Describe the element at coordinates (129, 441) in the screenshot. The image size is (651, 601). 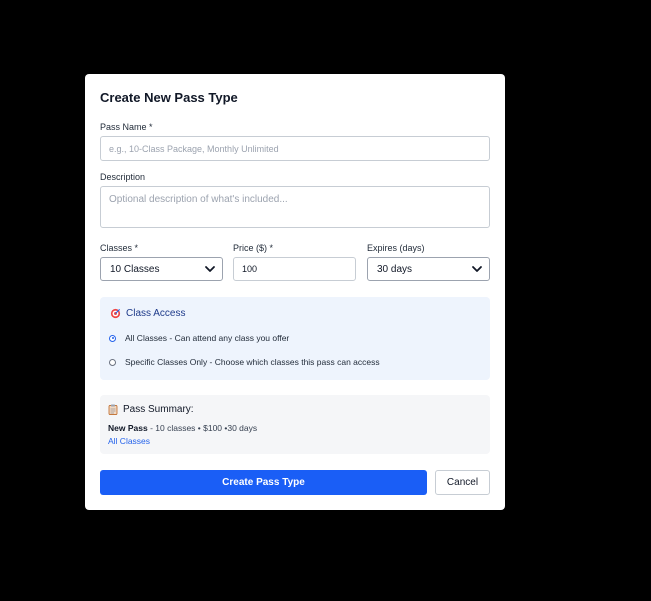
I see `pass-summary-access: All Classes` at that location.